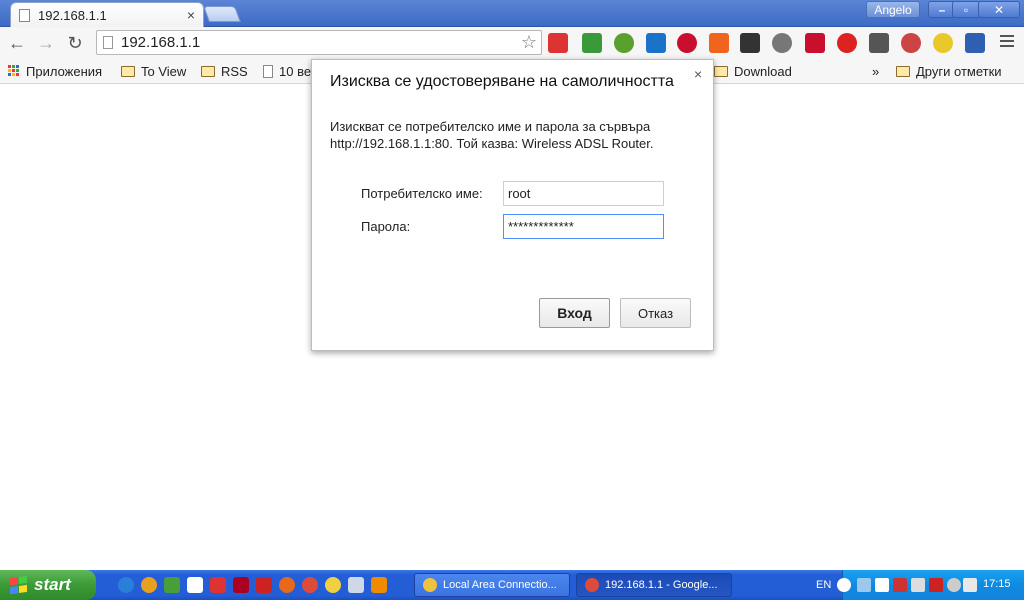 This screenshot has width=1024, height=600. What do you see at coordinates (295, 71) in the screenshot?
I see `bookmark-label: 10 ве` at bounding box center [295, 71].